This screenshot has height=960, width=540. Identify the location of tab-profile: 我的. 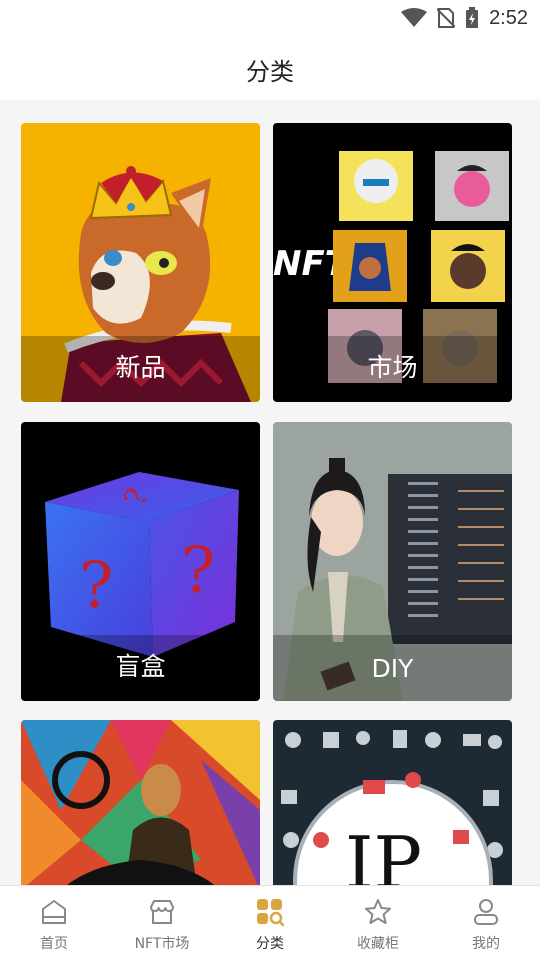
(486, 923).